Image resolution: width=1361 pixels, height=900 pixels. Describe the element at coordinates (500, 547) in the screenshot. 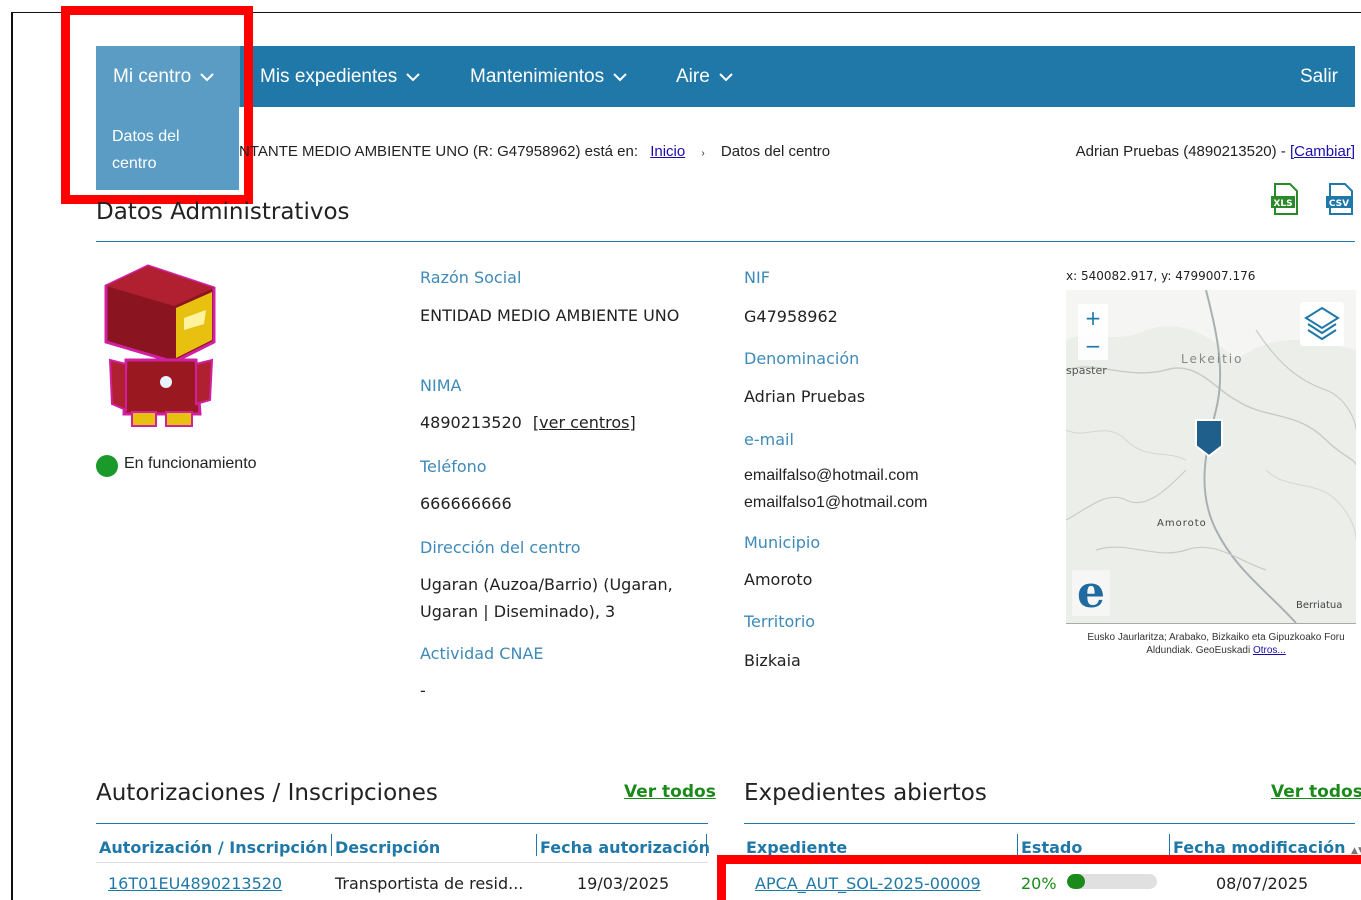

I see `direccion-label: Dirección del centro` at that location.